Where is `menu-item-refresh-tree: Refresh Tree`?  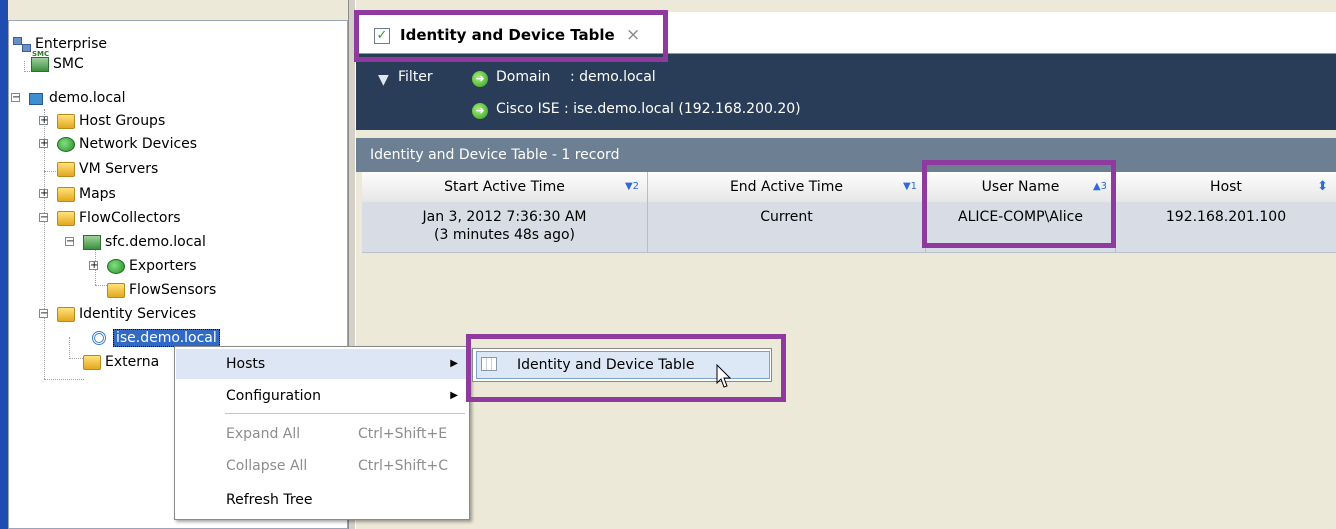
menu-item-refresh-tree: Refresh Tree is located at coordinates (322, 500).